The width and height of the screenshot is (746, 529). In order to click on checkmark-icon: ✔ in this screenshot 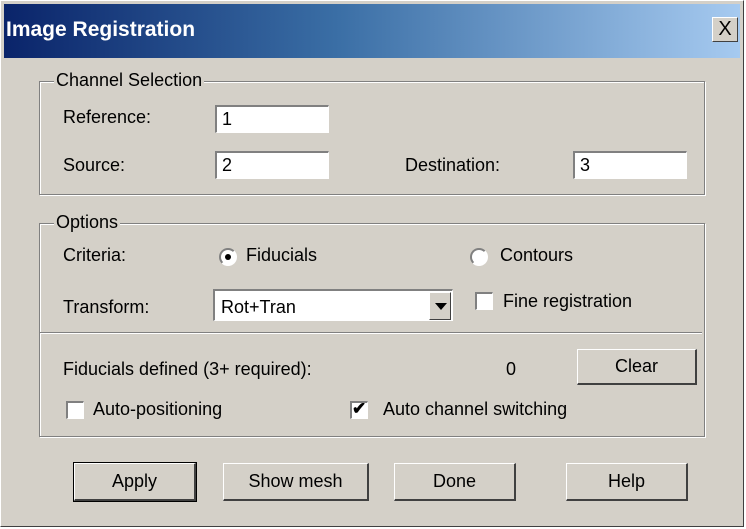, I will do `click(359, 408)`.